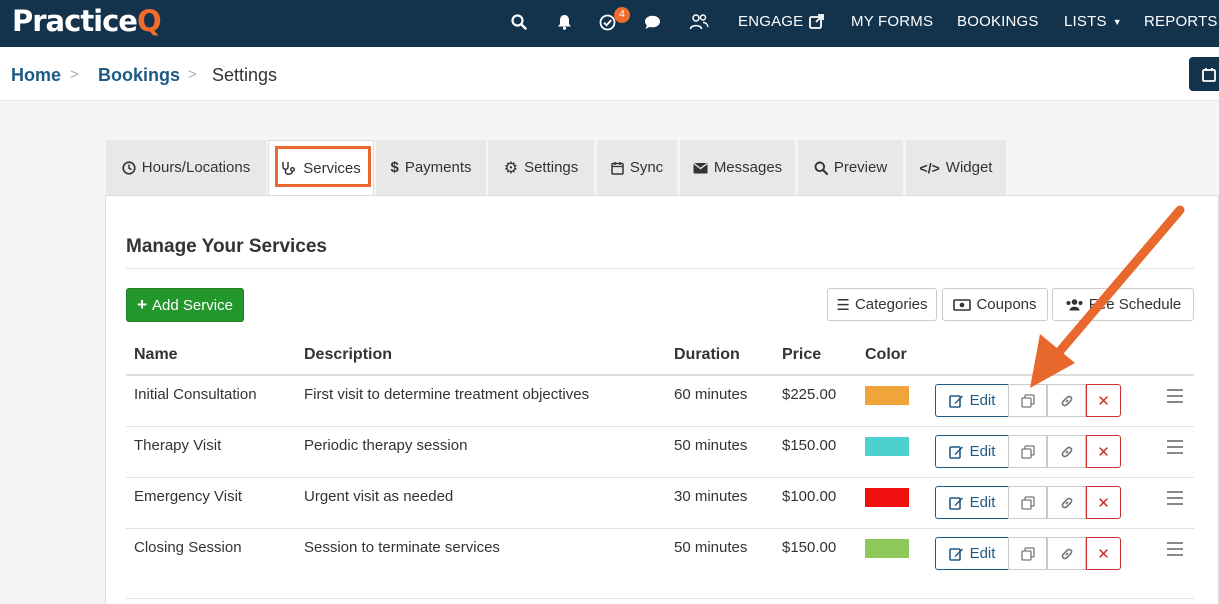 Image resolution: width=1219 pixels, height=604 pixels. I want to click on coupons-button: Coupons, so click(995, 304).